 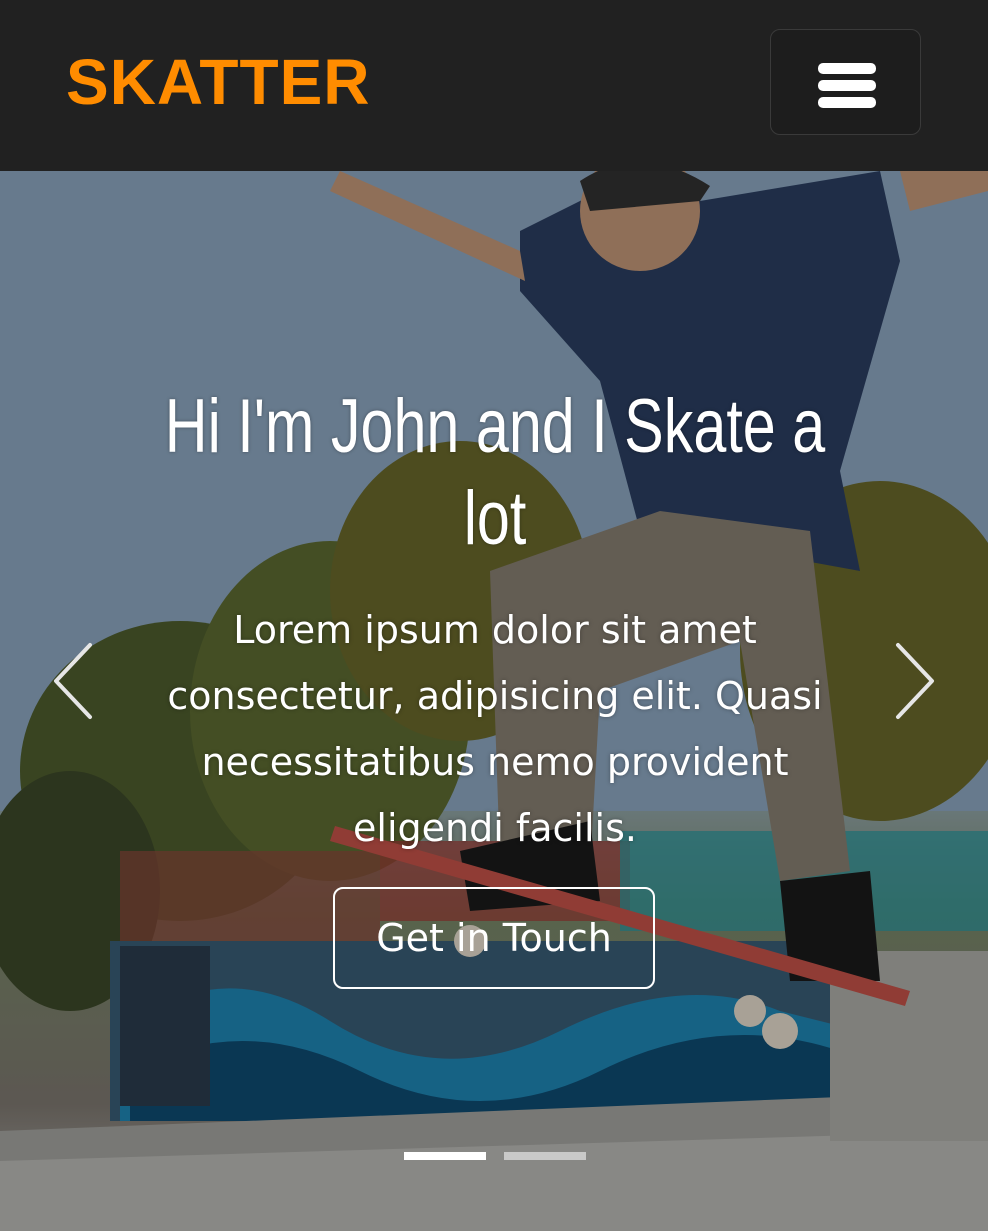 I want to click on get-in-touch-button: Get in Touch, so click(x=494, y=938).